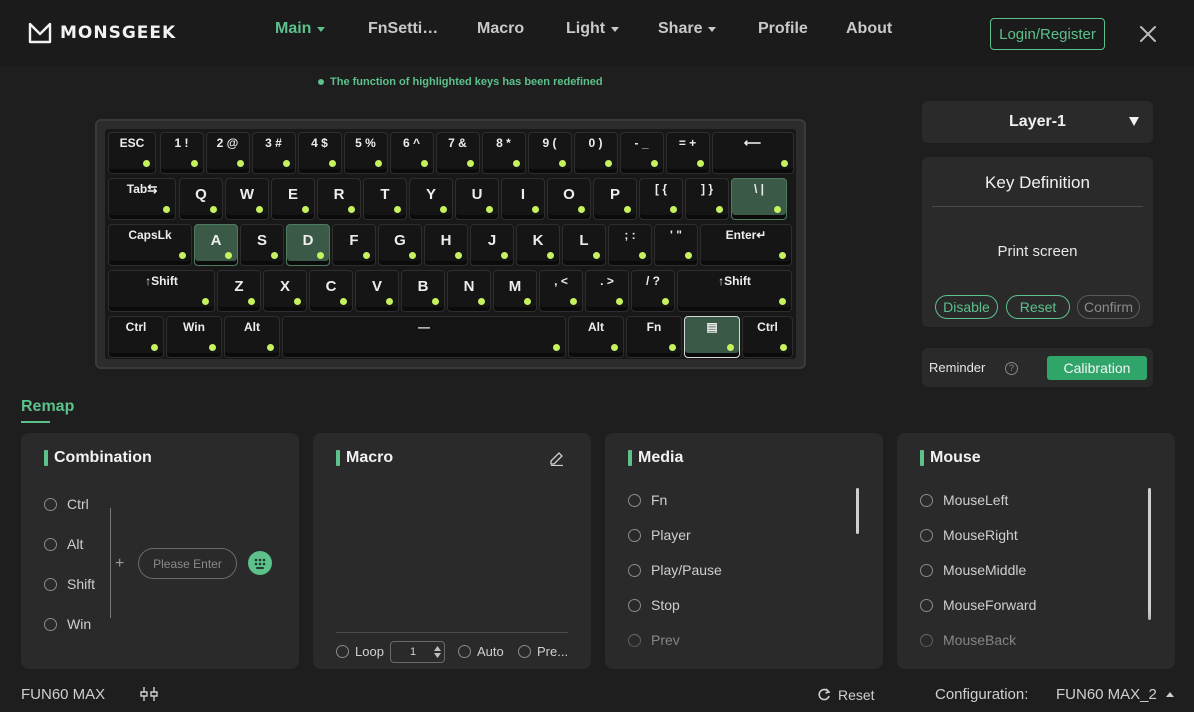 Image resolution: width=1194 pixels, height=712 pixels. What do you see at coordinates (181, 153) in the screenshot?
I see `key: 1 !` at bounding box center [181, 153].